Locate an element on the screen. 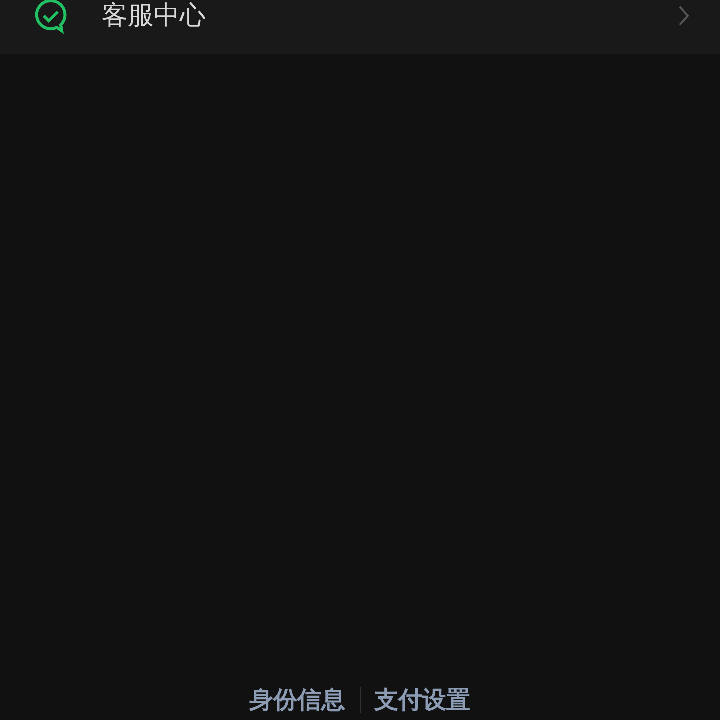 The image size is (720, 720). footer-link: 支付设置 is located at coordinates (422, 700).